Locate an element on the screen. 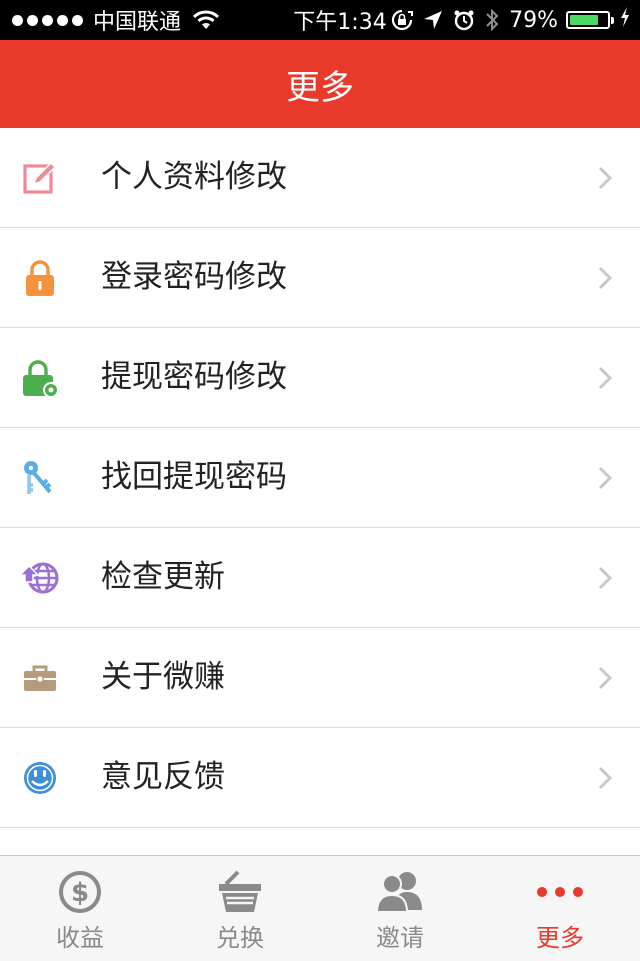  battery-icon is located at coordinates (590, 20).